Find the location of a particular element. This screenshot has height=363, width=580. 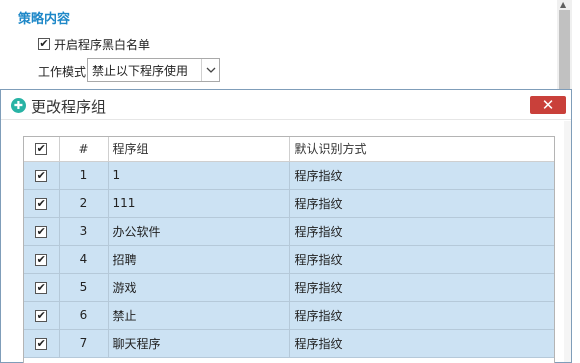

row-number: 1 is located at coordinates (84, 175).